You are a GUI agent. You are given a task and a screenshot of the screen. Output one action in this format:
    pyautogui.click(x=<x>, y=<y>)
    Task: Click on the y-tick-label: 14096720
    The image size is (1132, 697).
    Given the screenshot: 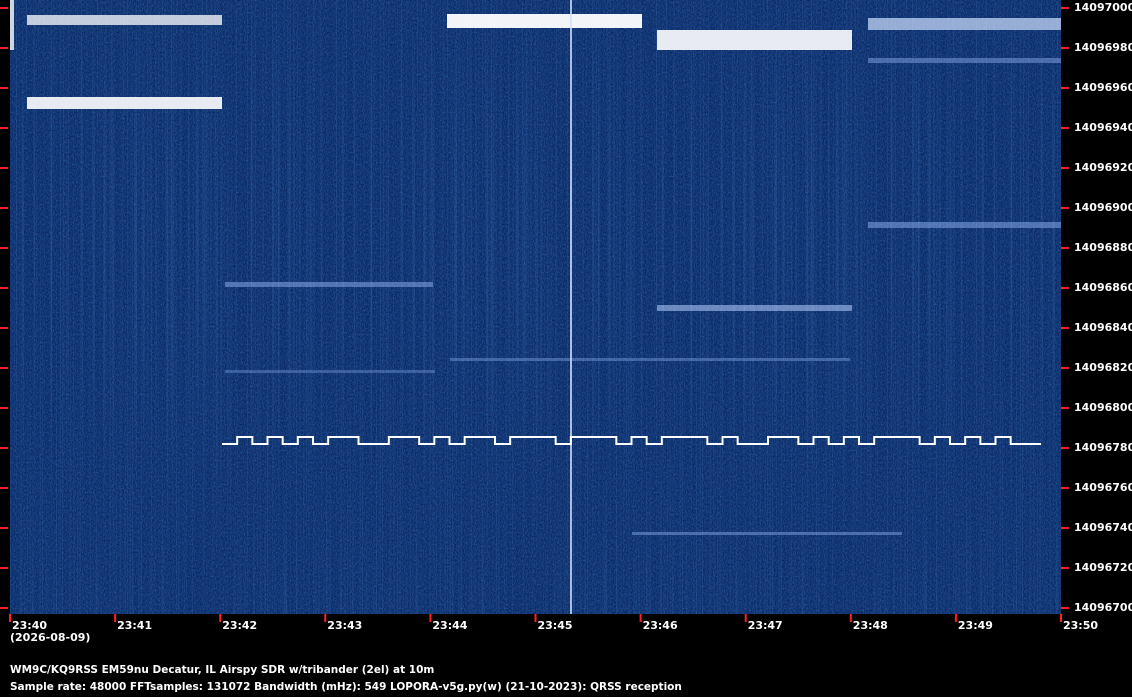 What is the action you would take?
    pyautogui.click(x=1103, y=567)
    